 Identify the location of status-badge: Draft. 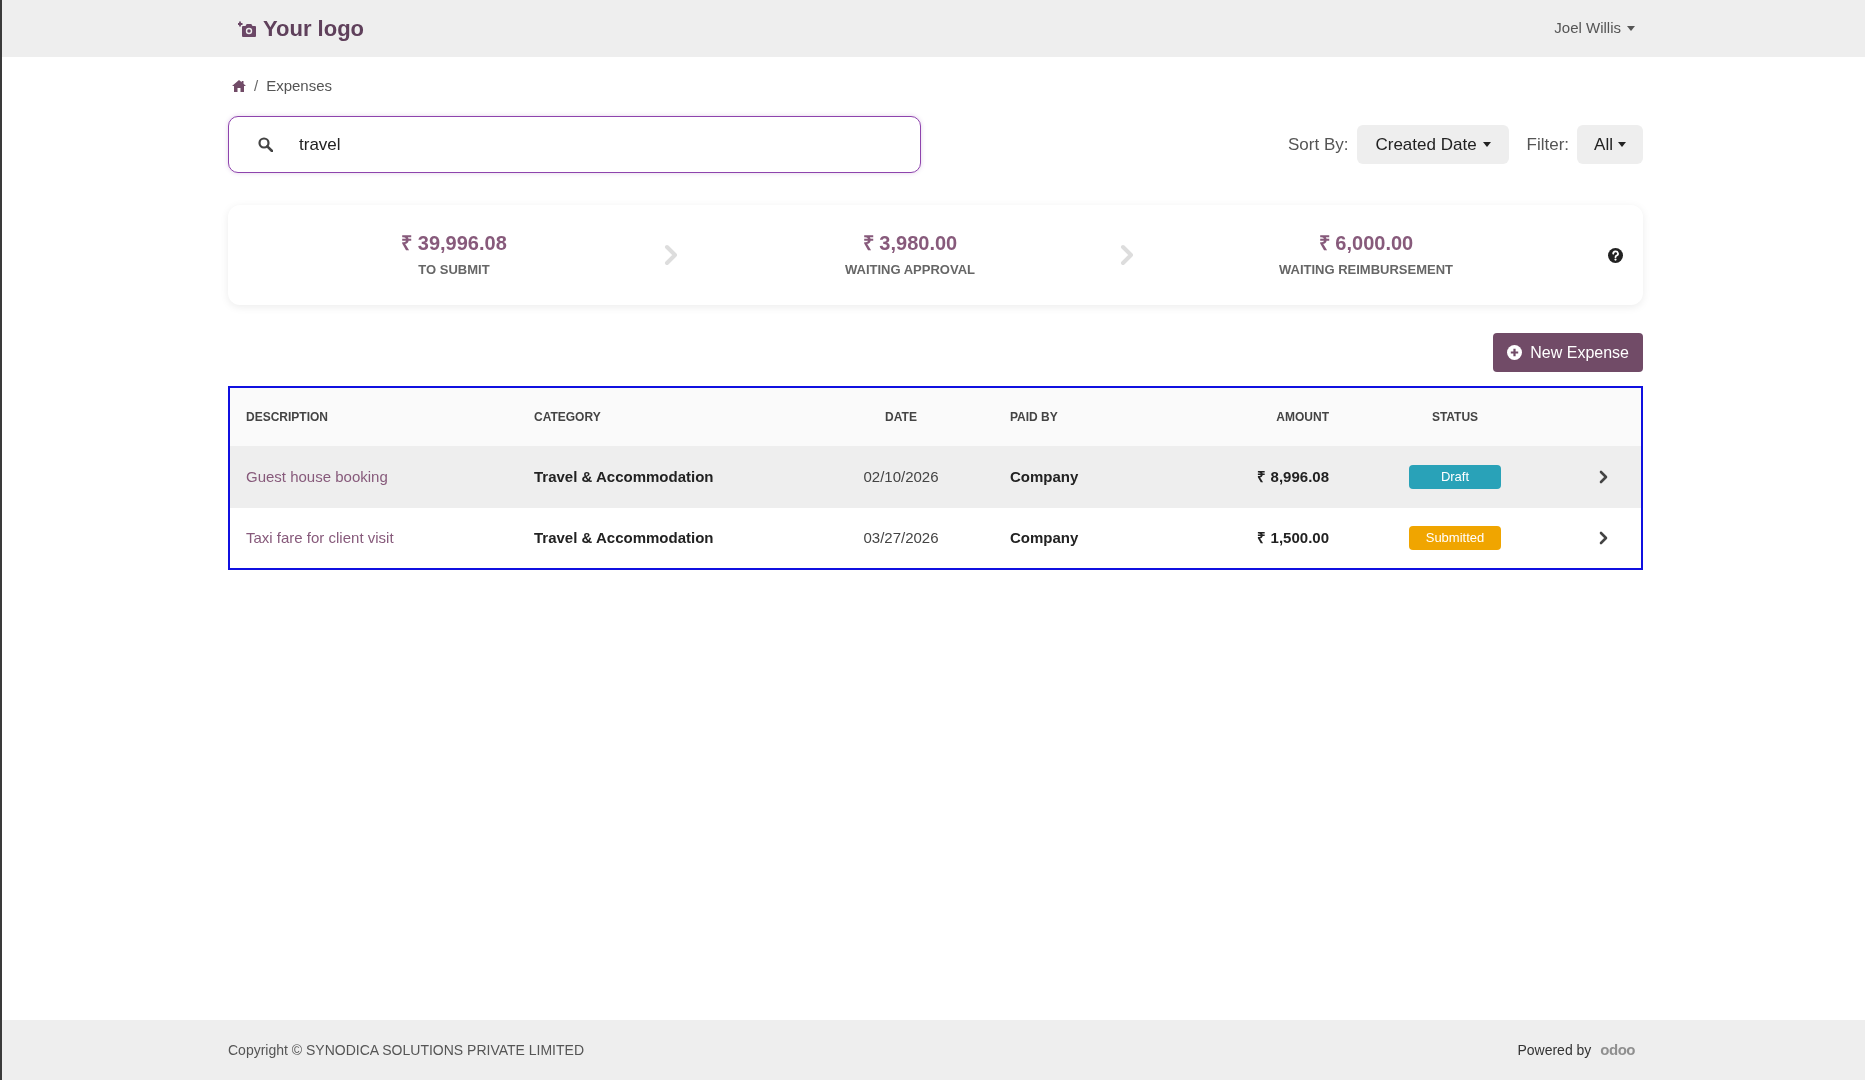
(1455, 477).